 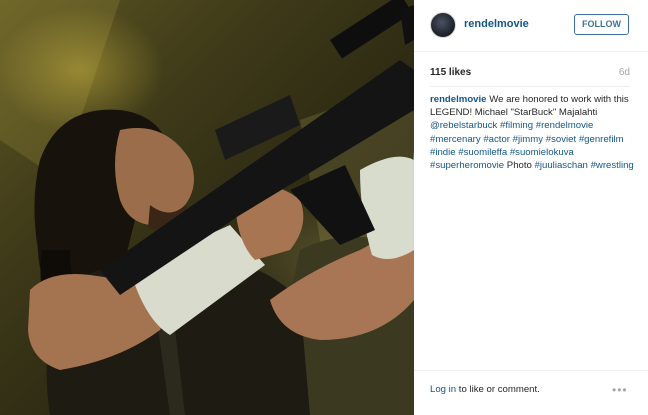 What do you see at coordinates (561, 165) in the screenshot?
I see `hashtag-link: #juuliaschan` at bounding box center [561, 165].